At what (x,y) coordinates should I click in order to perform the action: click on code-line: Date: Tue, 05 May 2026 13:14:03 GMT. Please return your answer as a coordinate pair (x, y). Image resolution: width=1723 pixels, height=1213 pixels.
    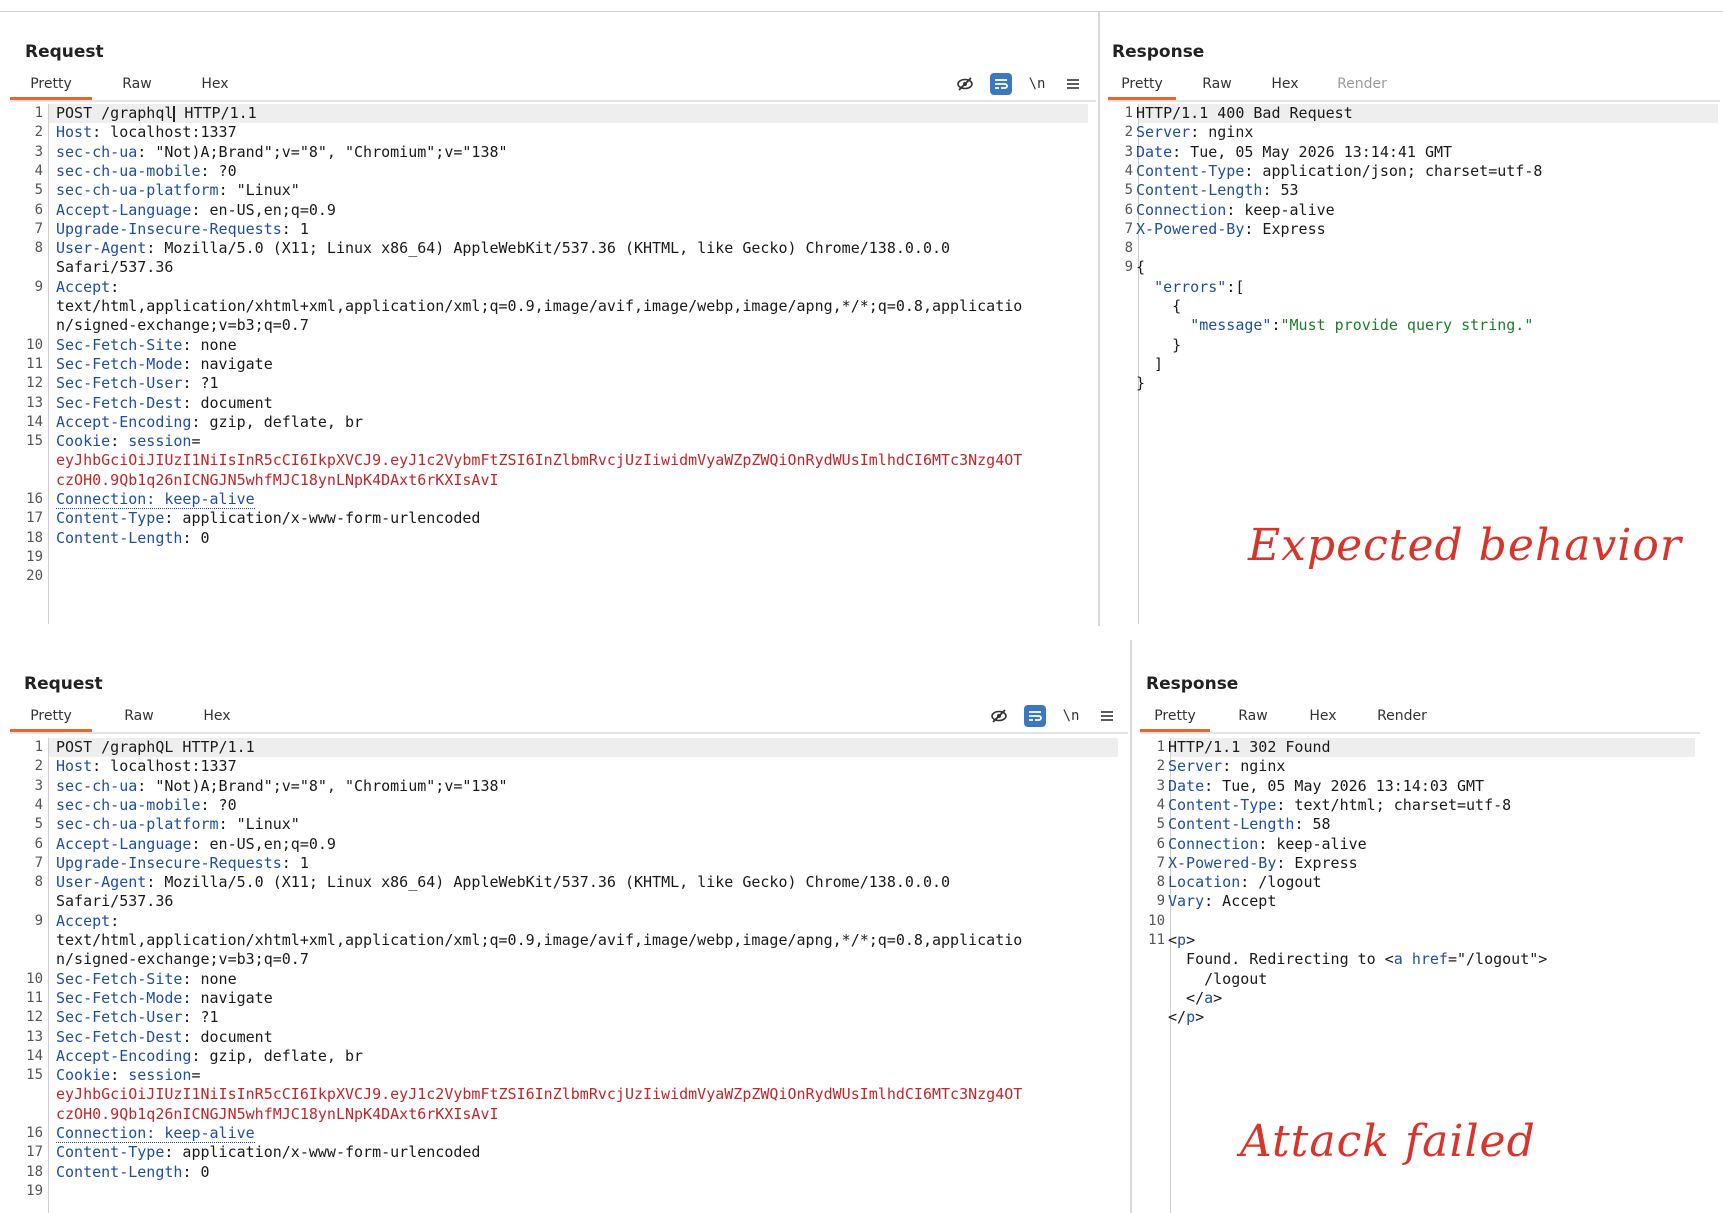
    Looking at the image, I should click on (1326, 786).